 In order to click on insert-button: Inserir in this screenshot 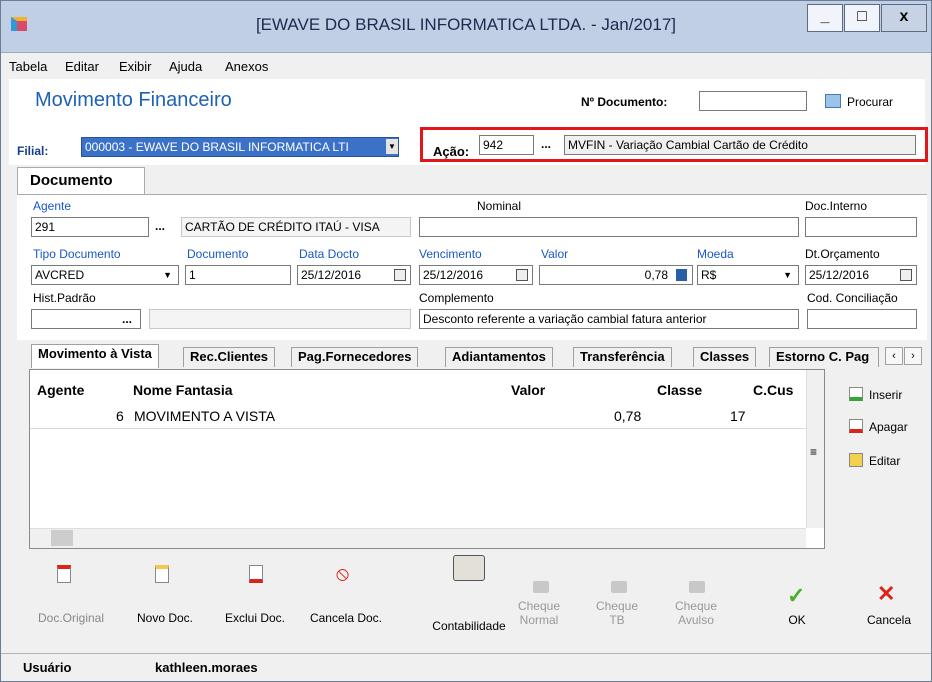, I will do `click(885, 395)`.